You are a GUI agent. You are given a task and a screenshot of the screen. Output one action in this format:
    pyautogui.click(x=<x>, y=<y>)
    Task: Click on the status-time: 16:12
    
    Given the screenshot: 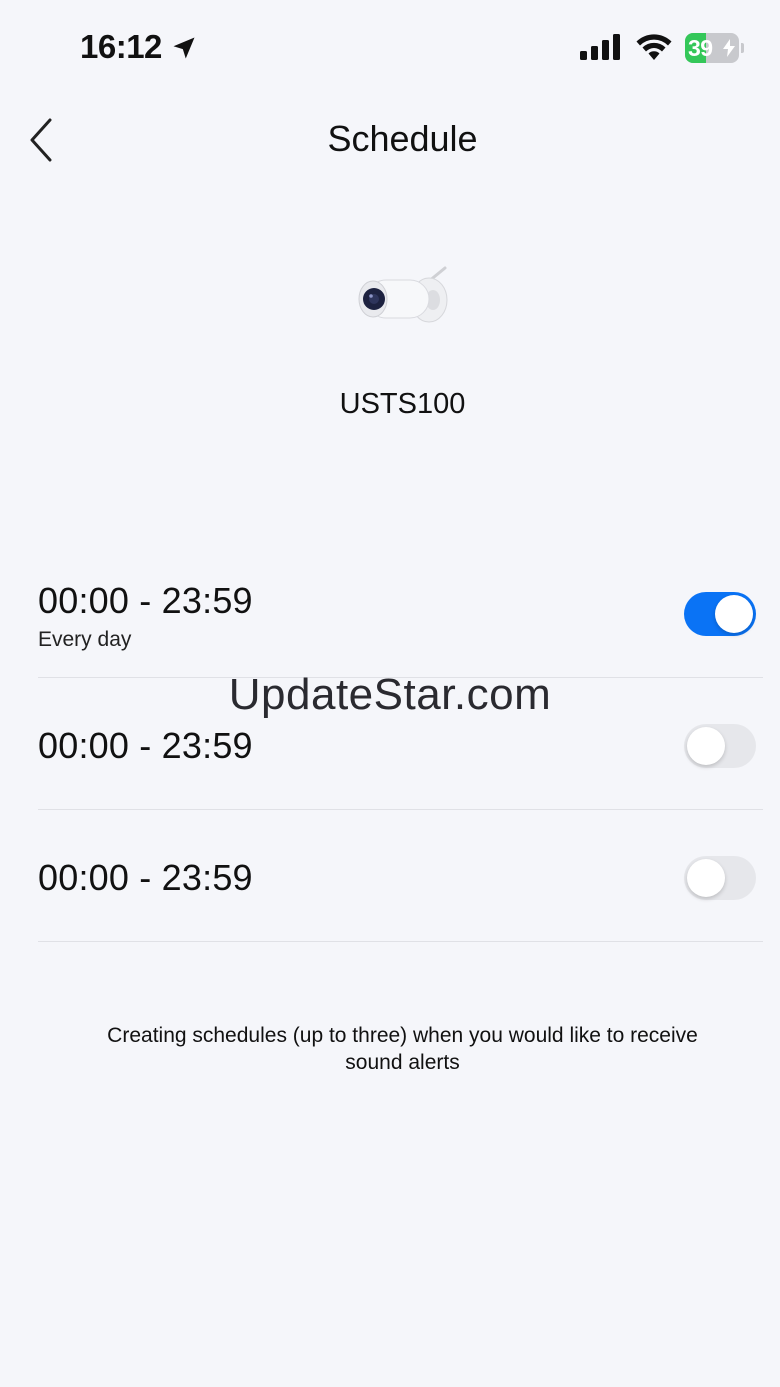 What is the action you would take?
    pyautogui.click(x=121, y=46)
    